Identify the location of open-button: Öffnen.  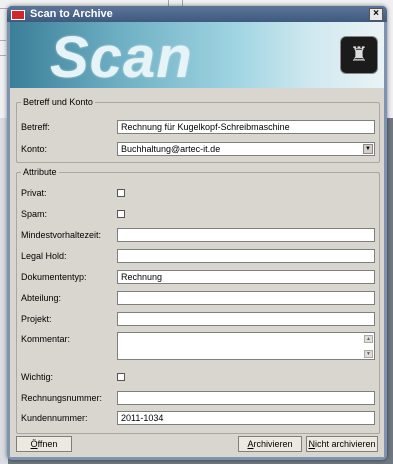
(44, 444).